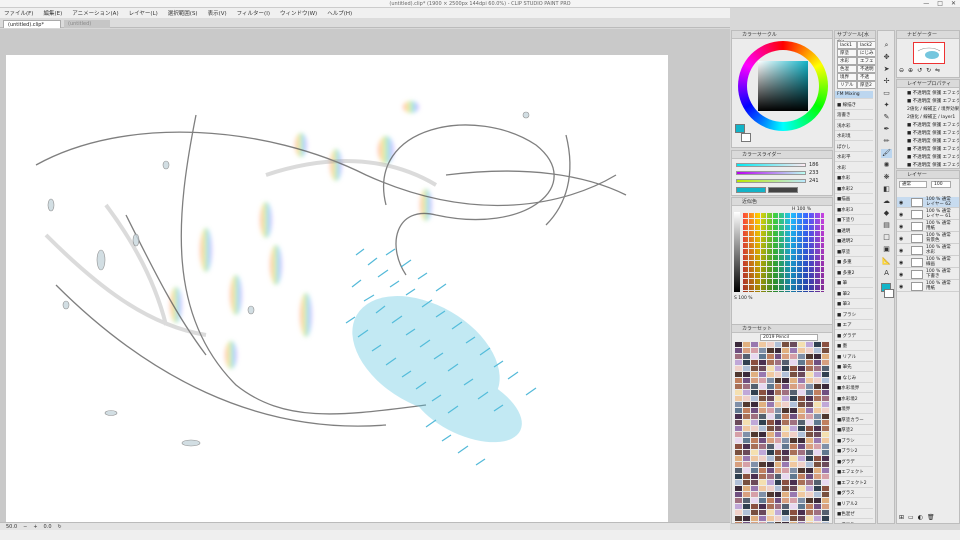 This screenshot has height=540, width=960. What do you see at coordinates (854, 179) in the screenshot?
I see `brush-item: ■水彩` at bounding box center [854, 179].